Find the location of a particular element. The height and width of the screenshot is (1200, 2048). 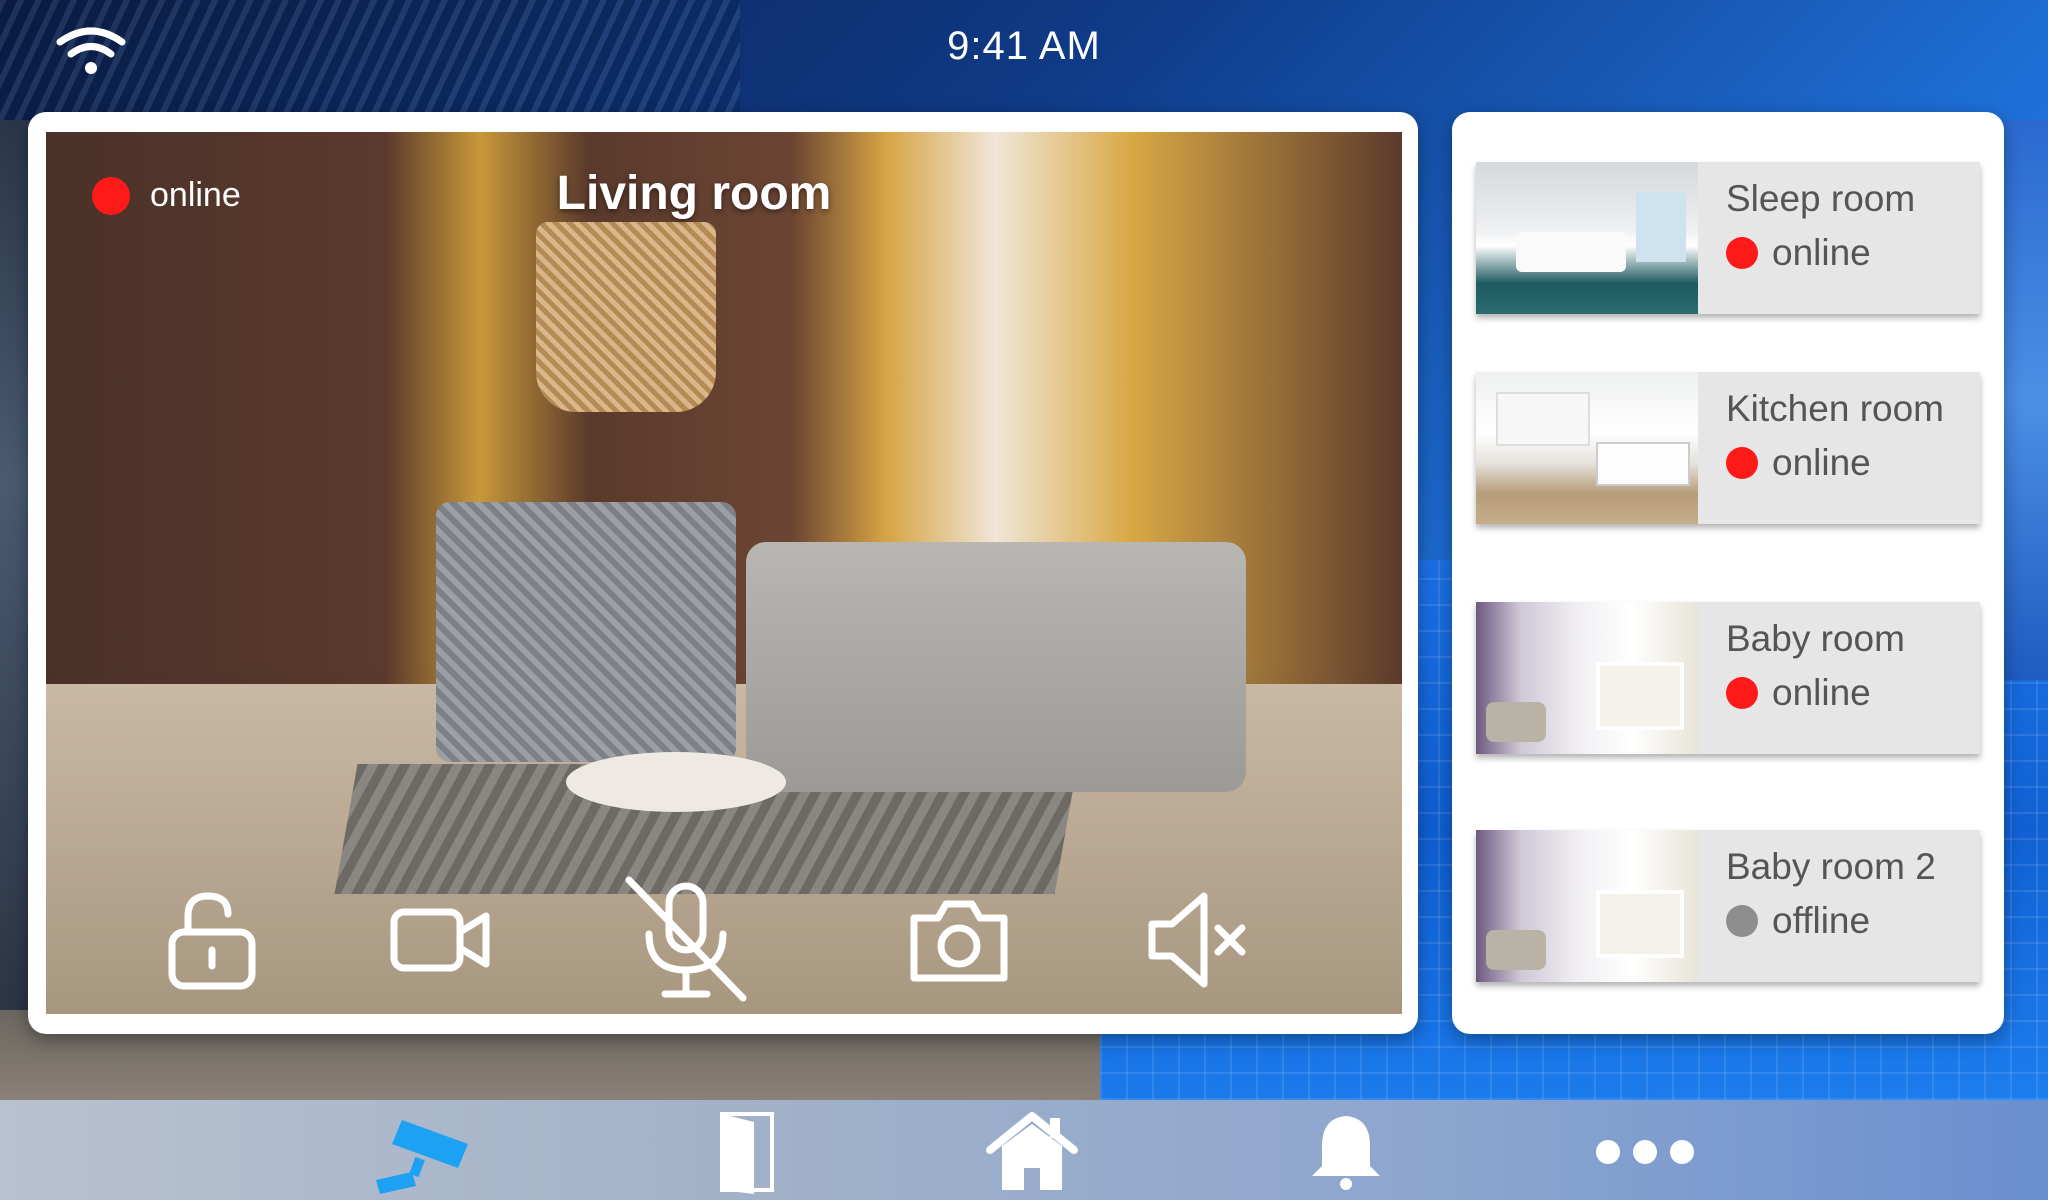

nav-home is located at coordinates (1032, 1152).